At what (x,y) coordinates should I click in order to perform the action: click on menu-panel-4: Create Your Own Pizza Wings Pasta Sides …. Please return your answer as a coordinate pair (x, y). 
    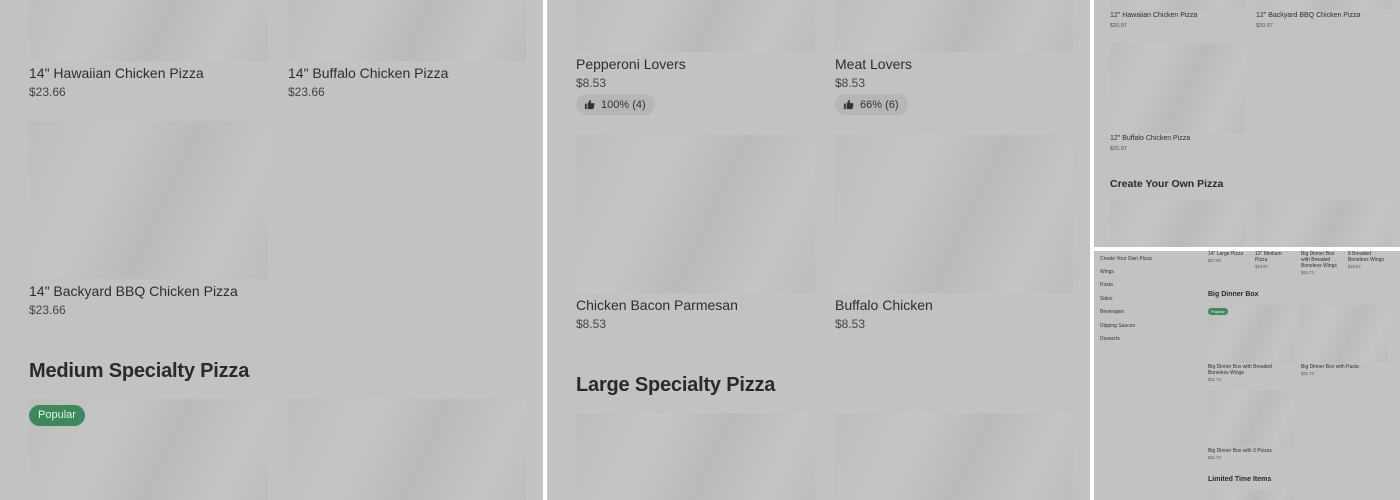
    Looking at the image, I should click on (1247, 375).